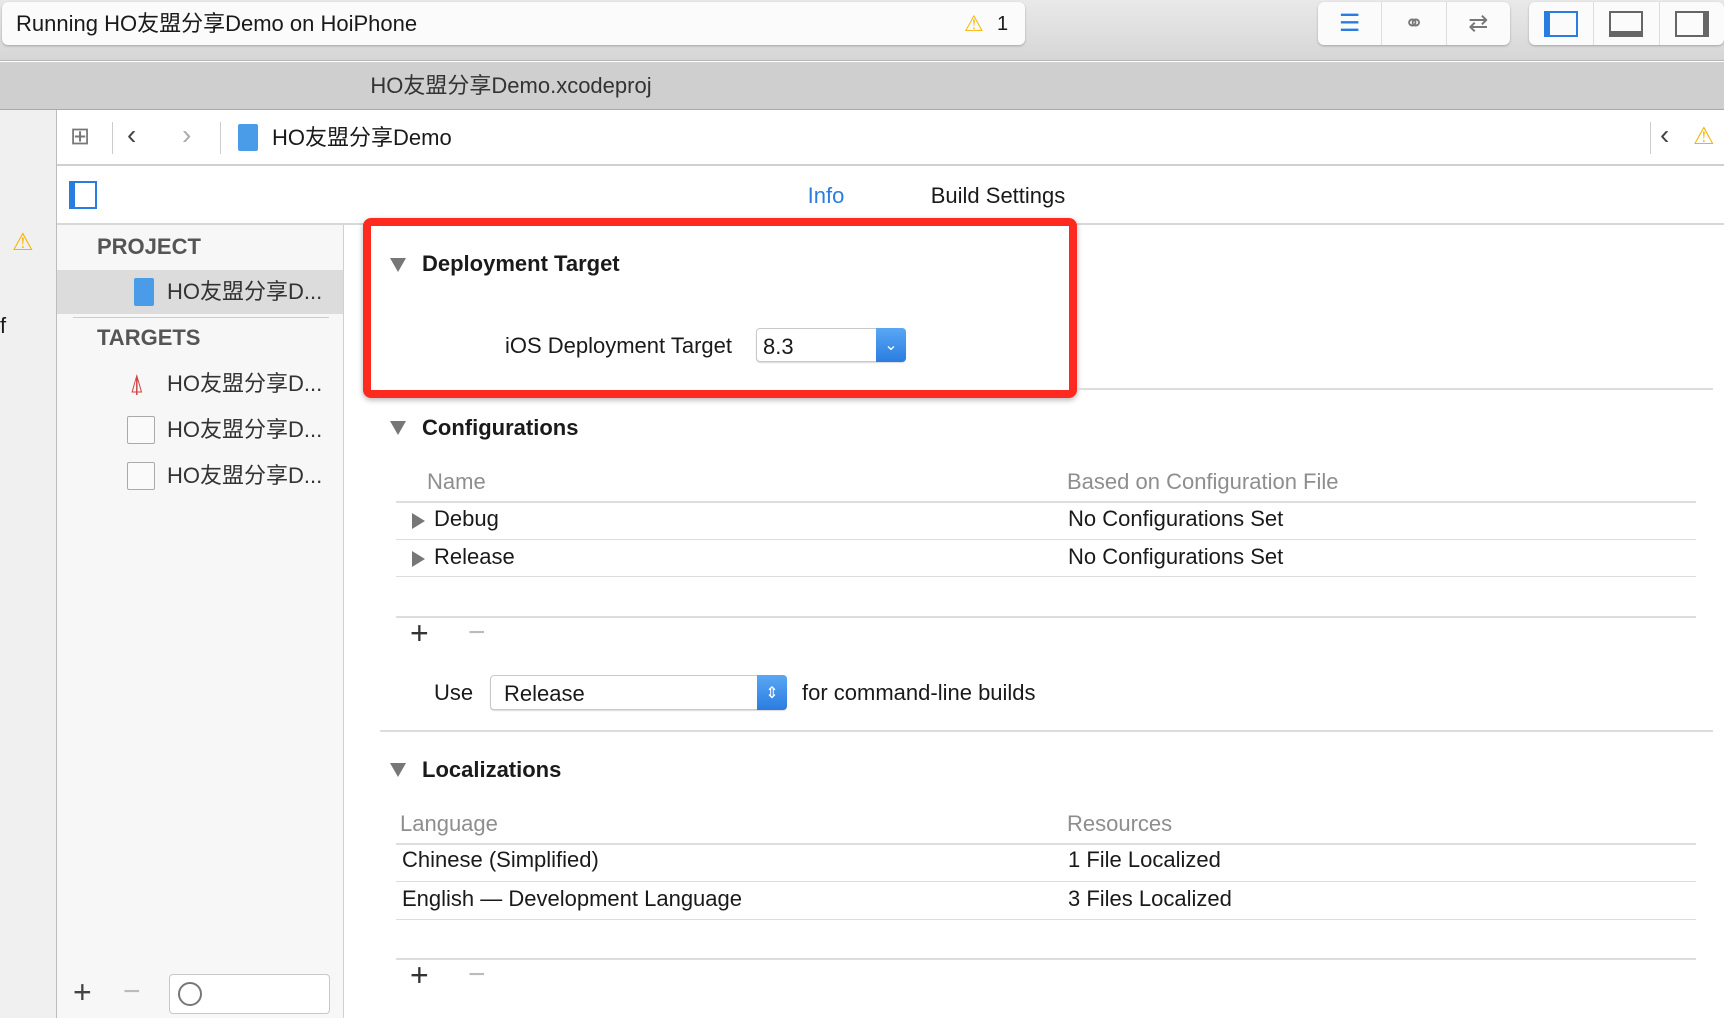 The image size is (1724, 1018). I want to click on config-name: Debug, so click(466, 518).